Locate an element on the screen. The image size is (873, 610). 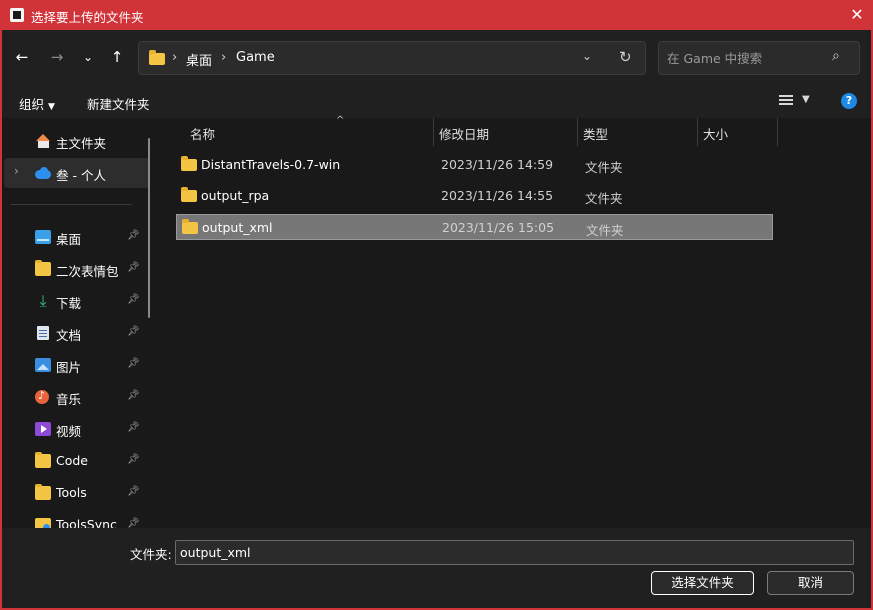
refresh-icon: ↻ is located at coordinates (625, 57).